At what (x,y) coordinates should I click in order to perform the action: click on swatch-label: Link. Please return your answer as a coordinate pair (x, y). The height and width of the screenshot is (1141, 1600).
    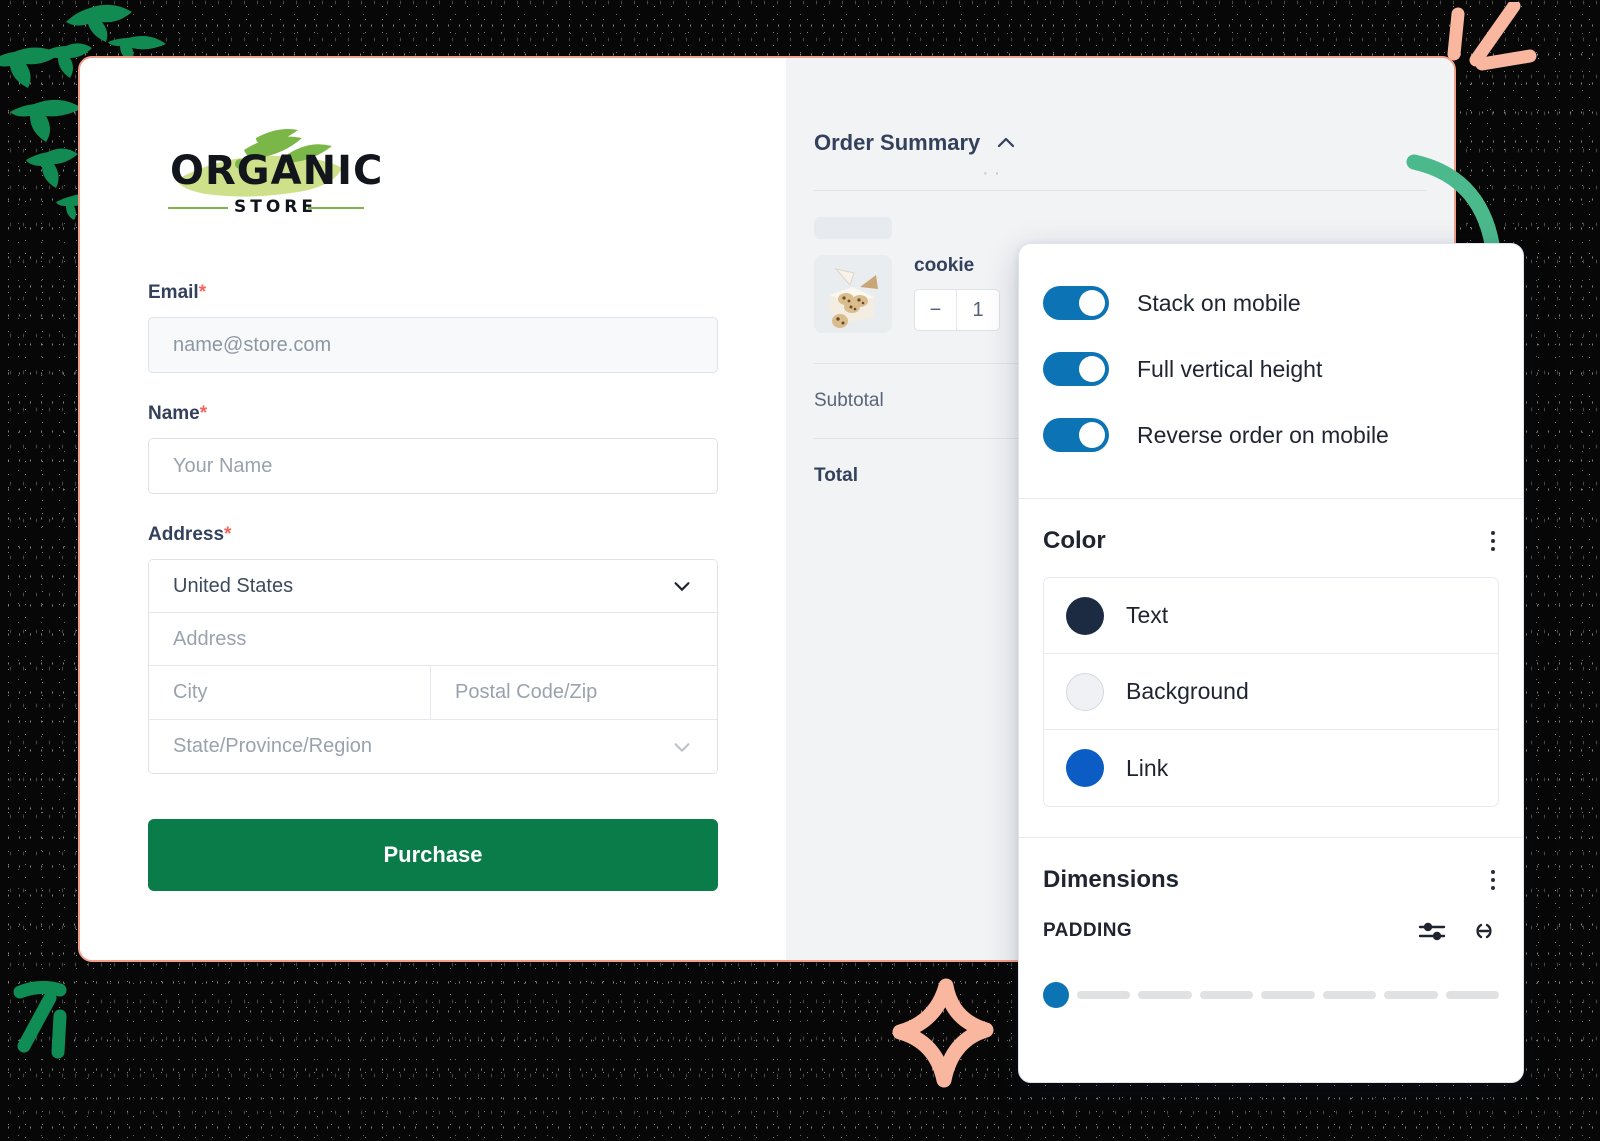
    Looking at the image, I should click on (1147, 767).